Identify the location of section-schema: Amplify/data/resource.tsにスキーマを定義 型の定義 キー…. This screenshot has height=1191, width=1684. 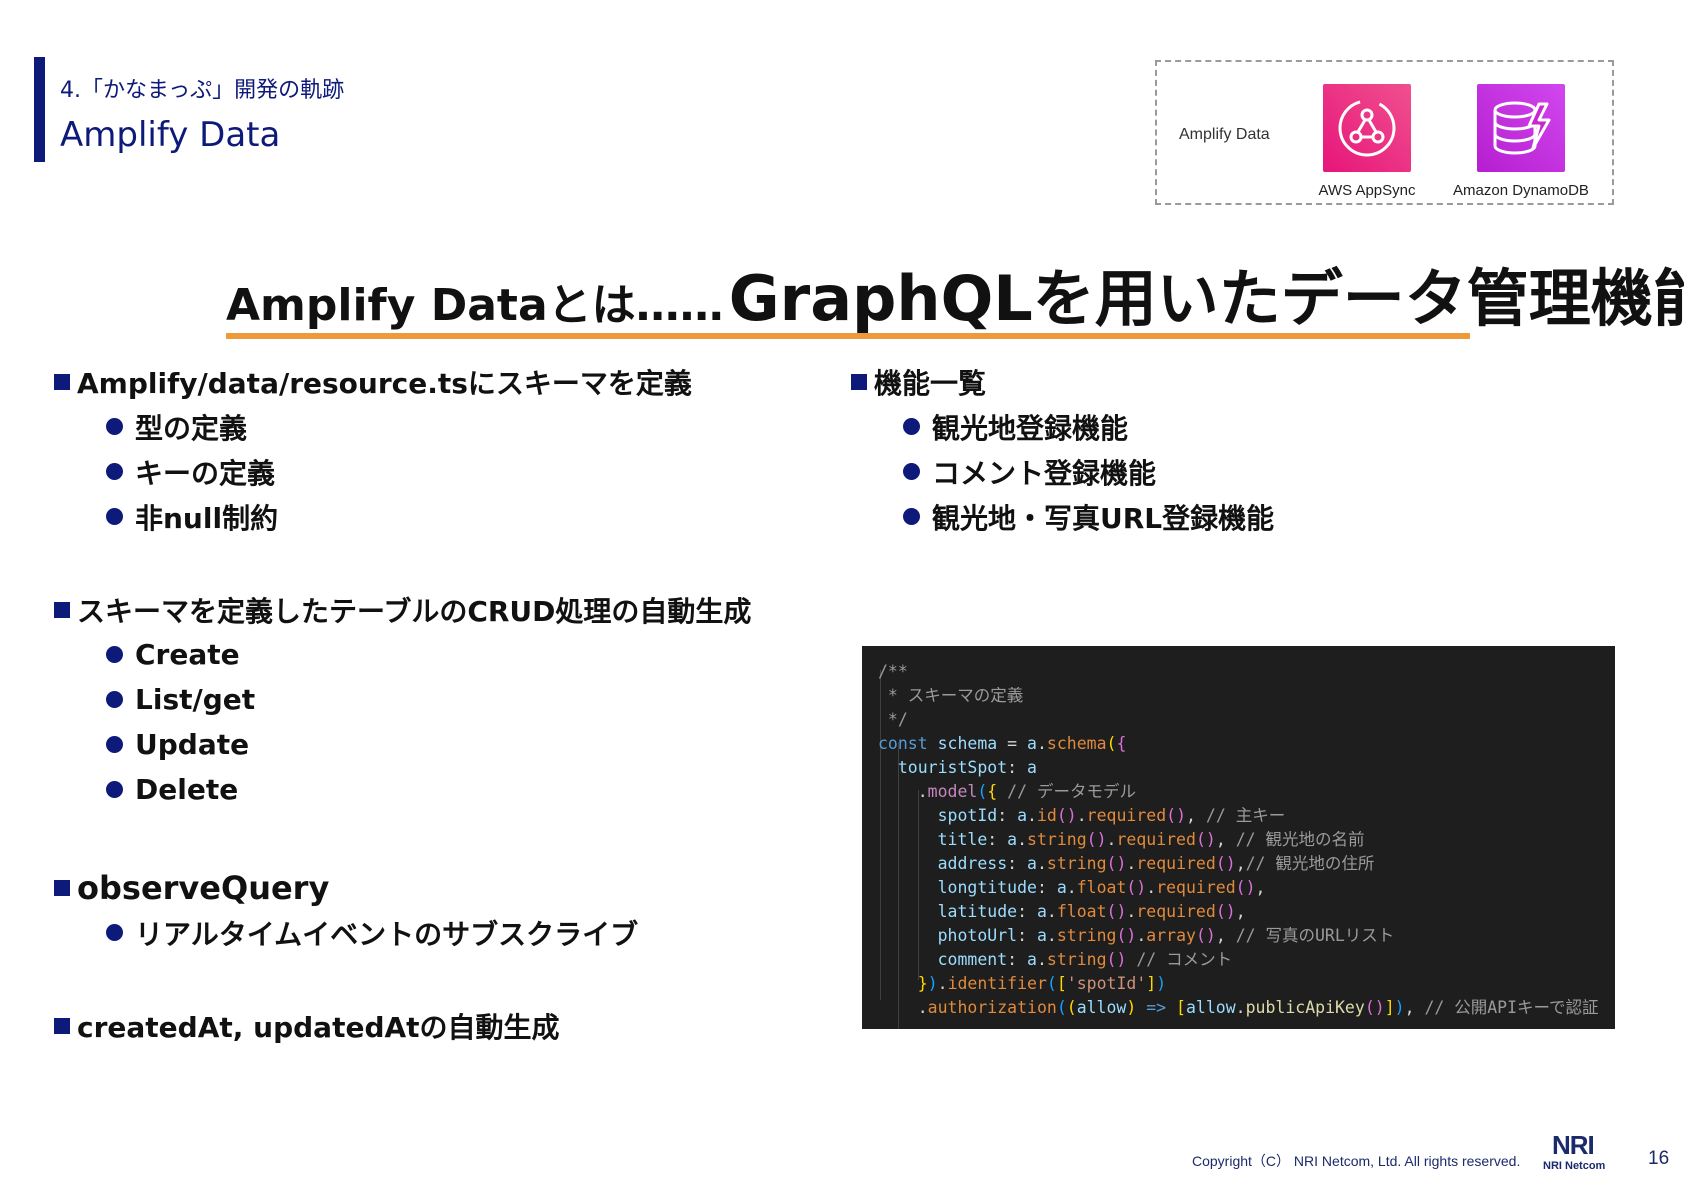
(373, 449).